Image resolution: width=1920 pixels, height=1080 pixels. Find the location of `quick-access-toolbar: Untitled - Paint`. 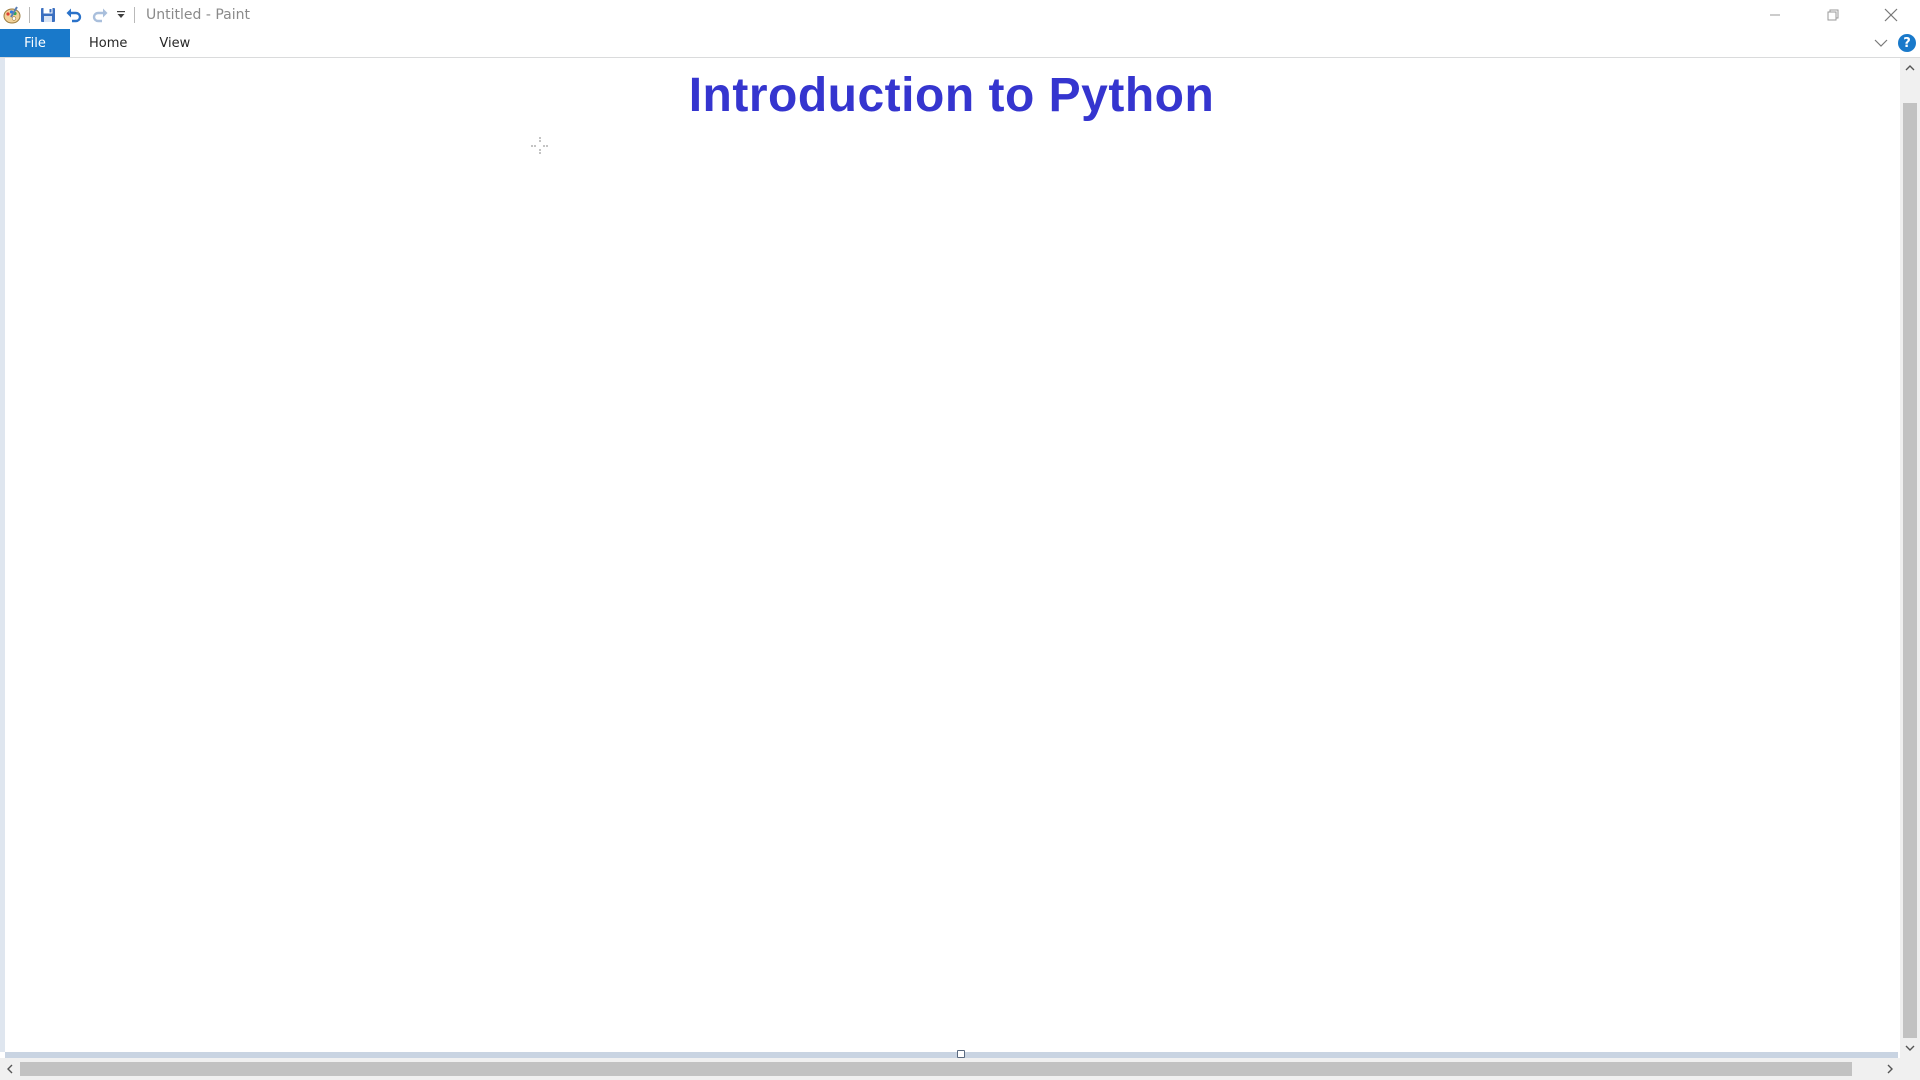

quick-access-toolbar: Untitled - Paint is located at coordinates (125, 14).